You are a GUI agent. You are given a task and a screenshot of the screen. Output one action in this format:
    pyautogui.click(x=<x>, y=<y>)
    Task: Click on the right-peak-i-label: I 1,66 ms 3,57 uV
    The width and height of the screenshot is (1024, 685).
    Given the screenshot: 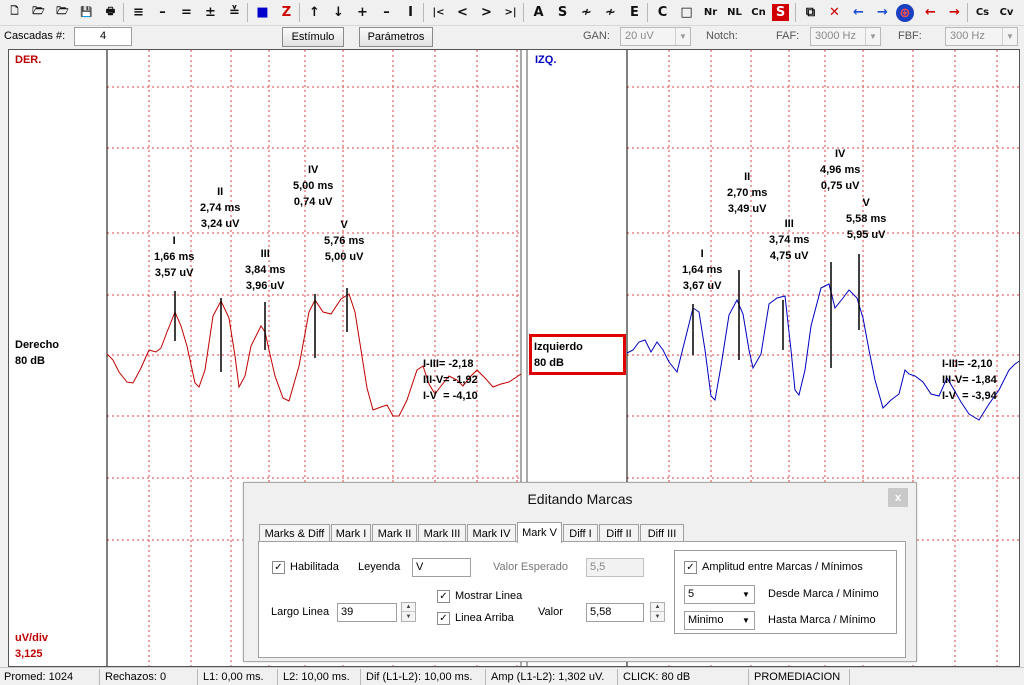 What is the action you would take?
    pyautogui.click(x=174, y=257)
    